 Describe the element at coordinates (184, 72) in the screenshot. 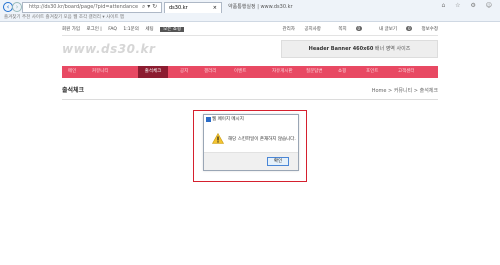

I see `menu-item: 공지` at that location.